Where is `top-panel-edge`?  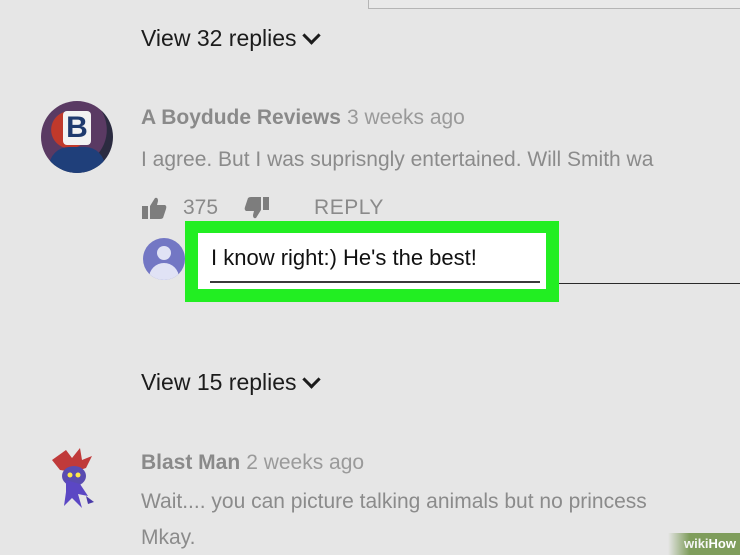 top-panel-edge is located at coordinates (554, 4).